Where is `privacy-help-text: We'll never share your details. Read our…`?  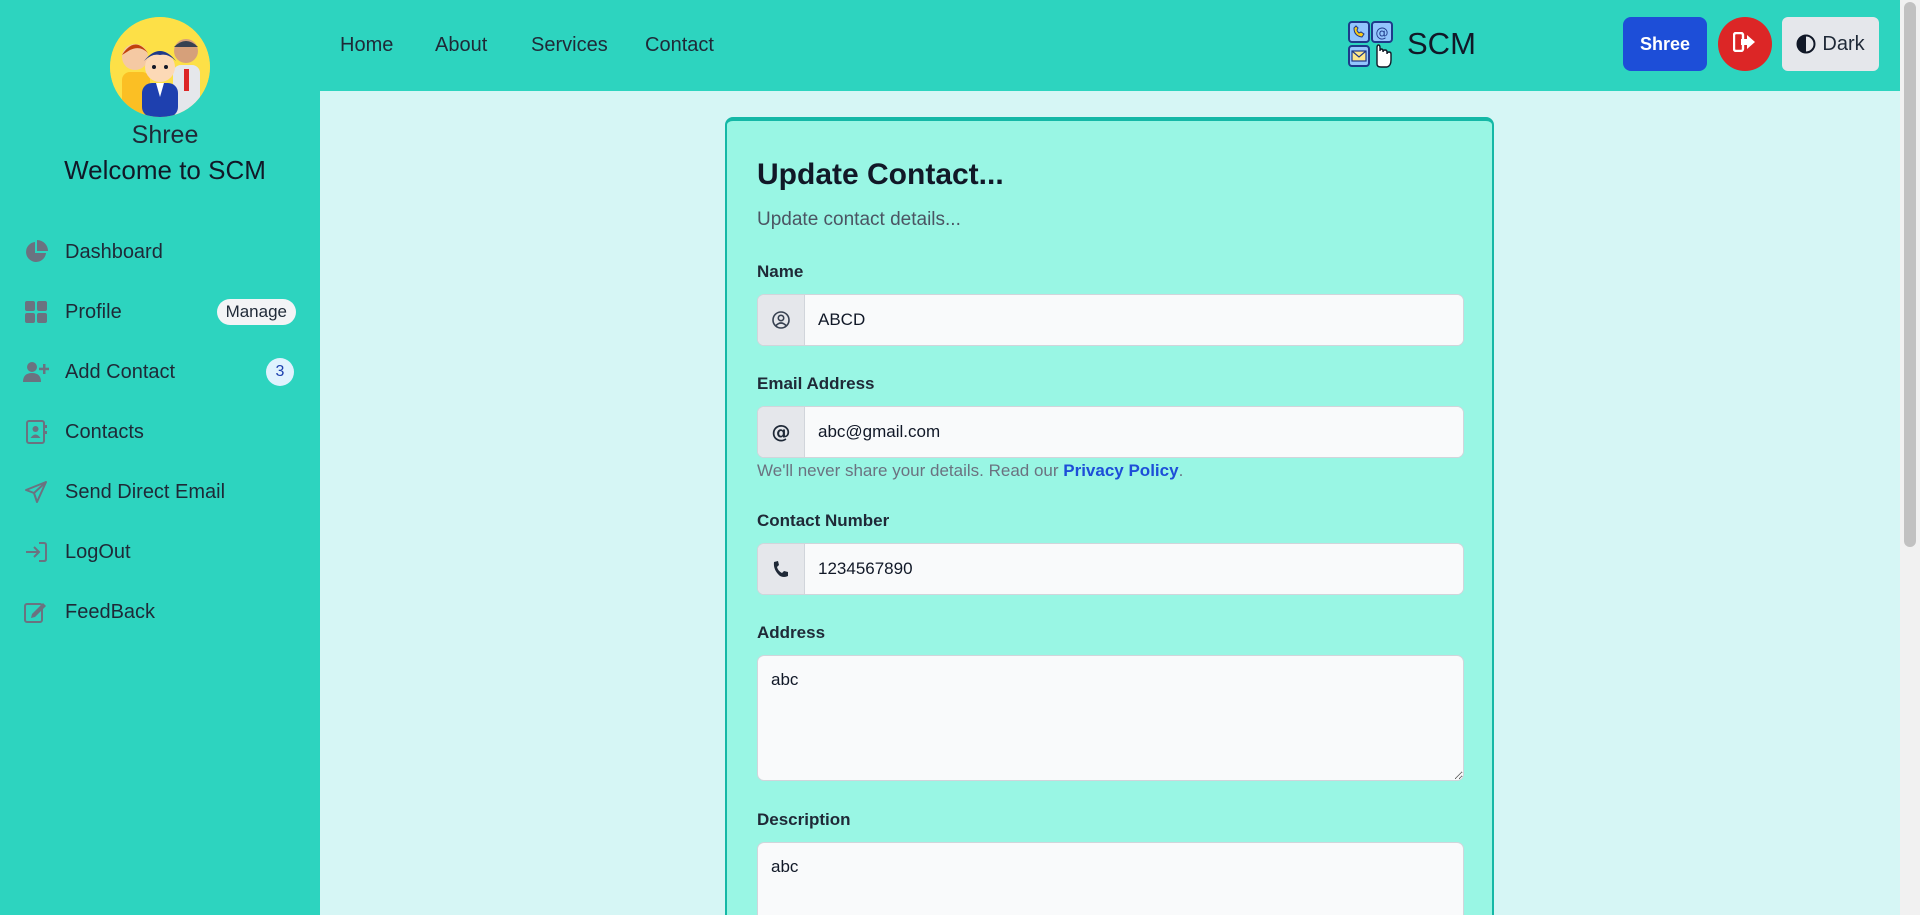 privacy-help-text: We'll never share your details. Read our… is located at coordinates (970, 471).